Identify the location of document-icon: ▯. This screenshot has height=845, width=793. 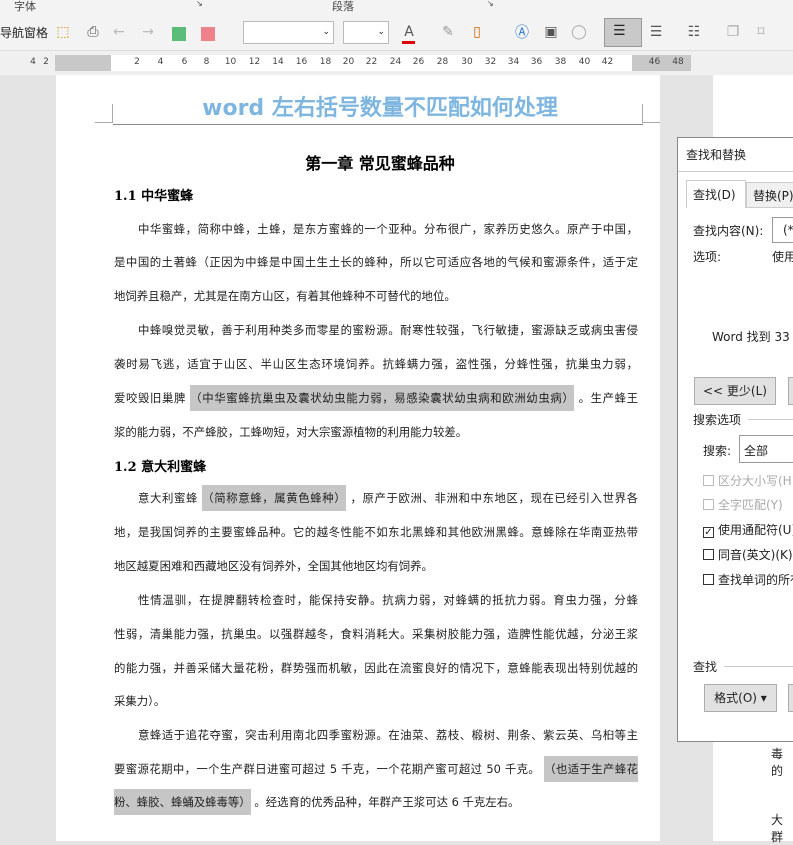
(477, 32).